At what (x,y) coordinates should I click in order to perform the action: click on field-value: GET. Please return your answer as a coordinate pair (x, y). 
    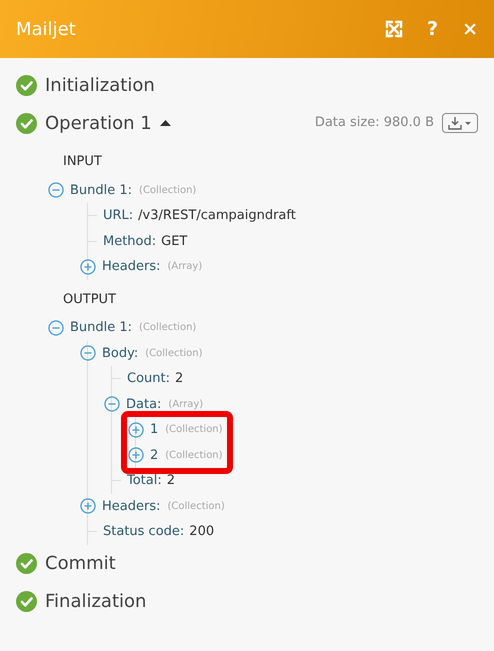
    Looking at the image, I should click on (174, 241).